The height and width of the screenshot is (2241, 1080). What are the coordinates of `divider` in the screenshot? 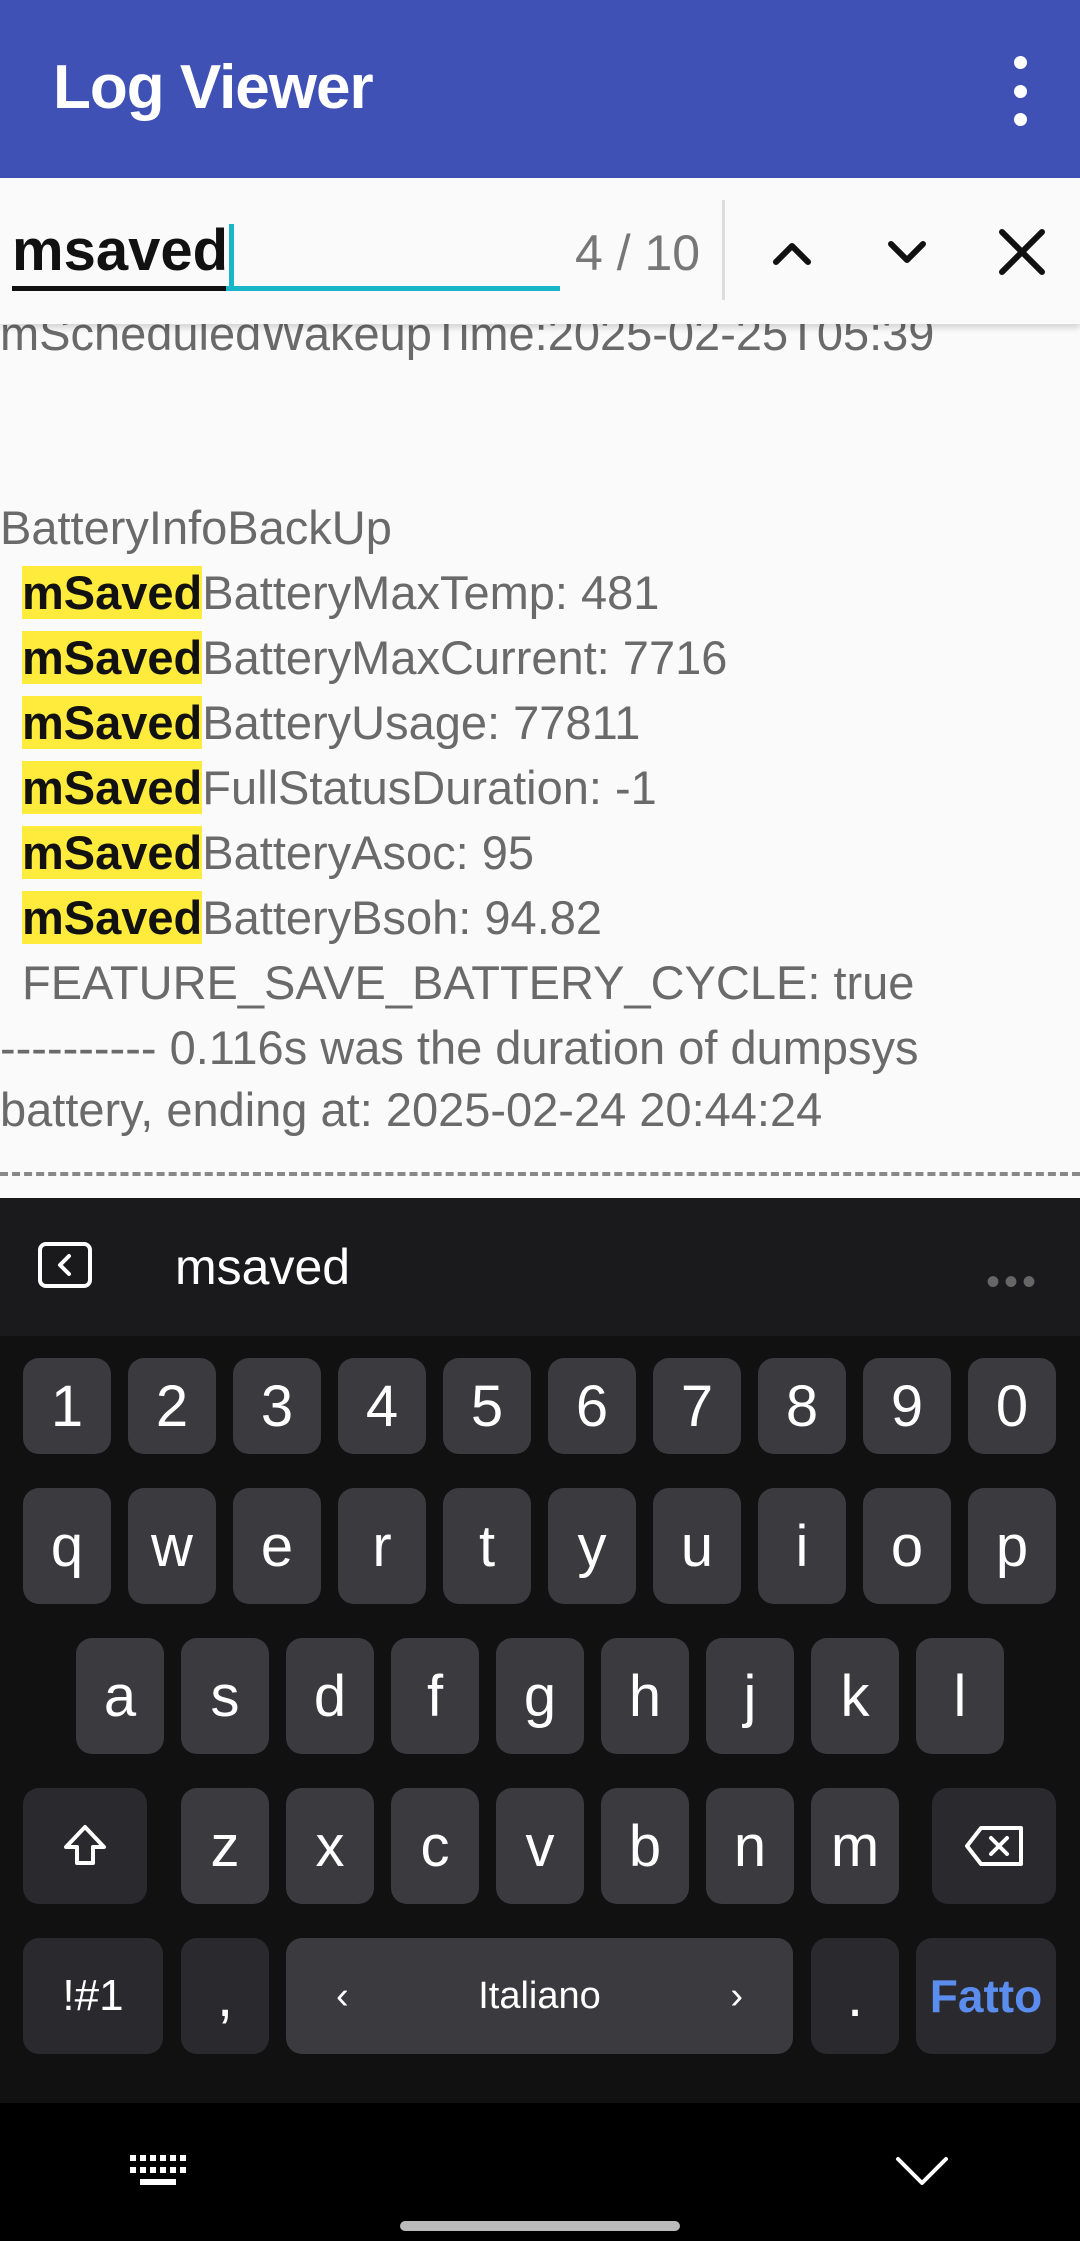 It's located at (723, 250).